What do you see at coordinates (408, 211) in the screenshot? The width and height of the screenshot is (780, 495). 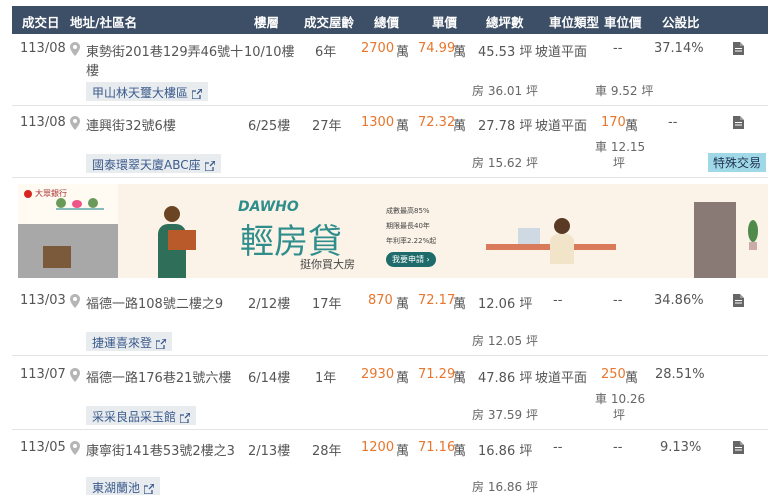 I see `ad-bullet: 成數最高85%` at bounding box center [408, 211].